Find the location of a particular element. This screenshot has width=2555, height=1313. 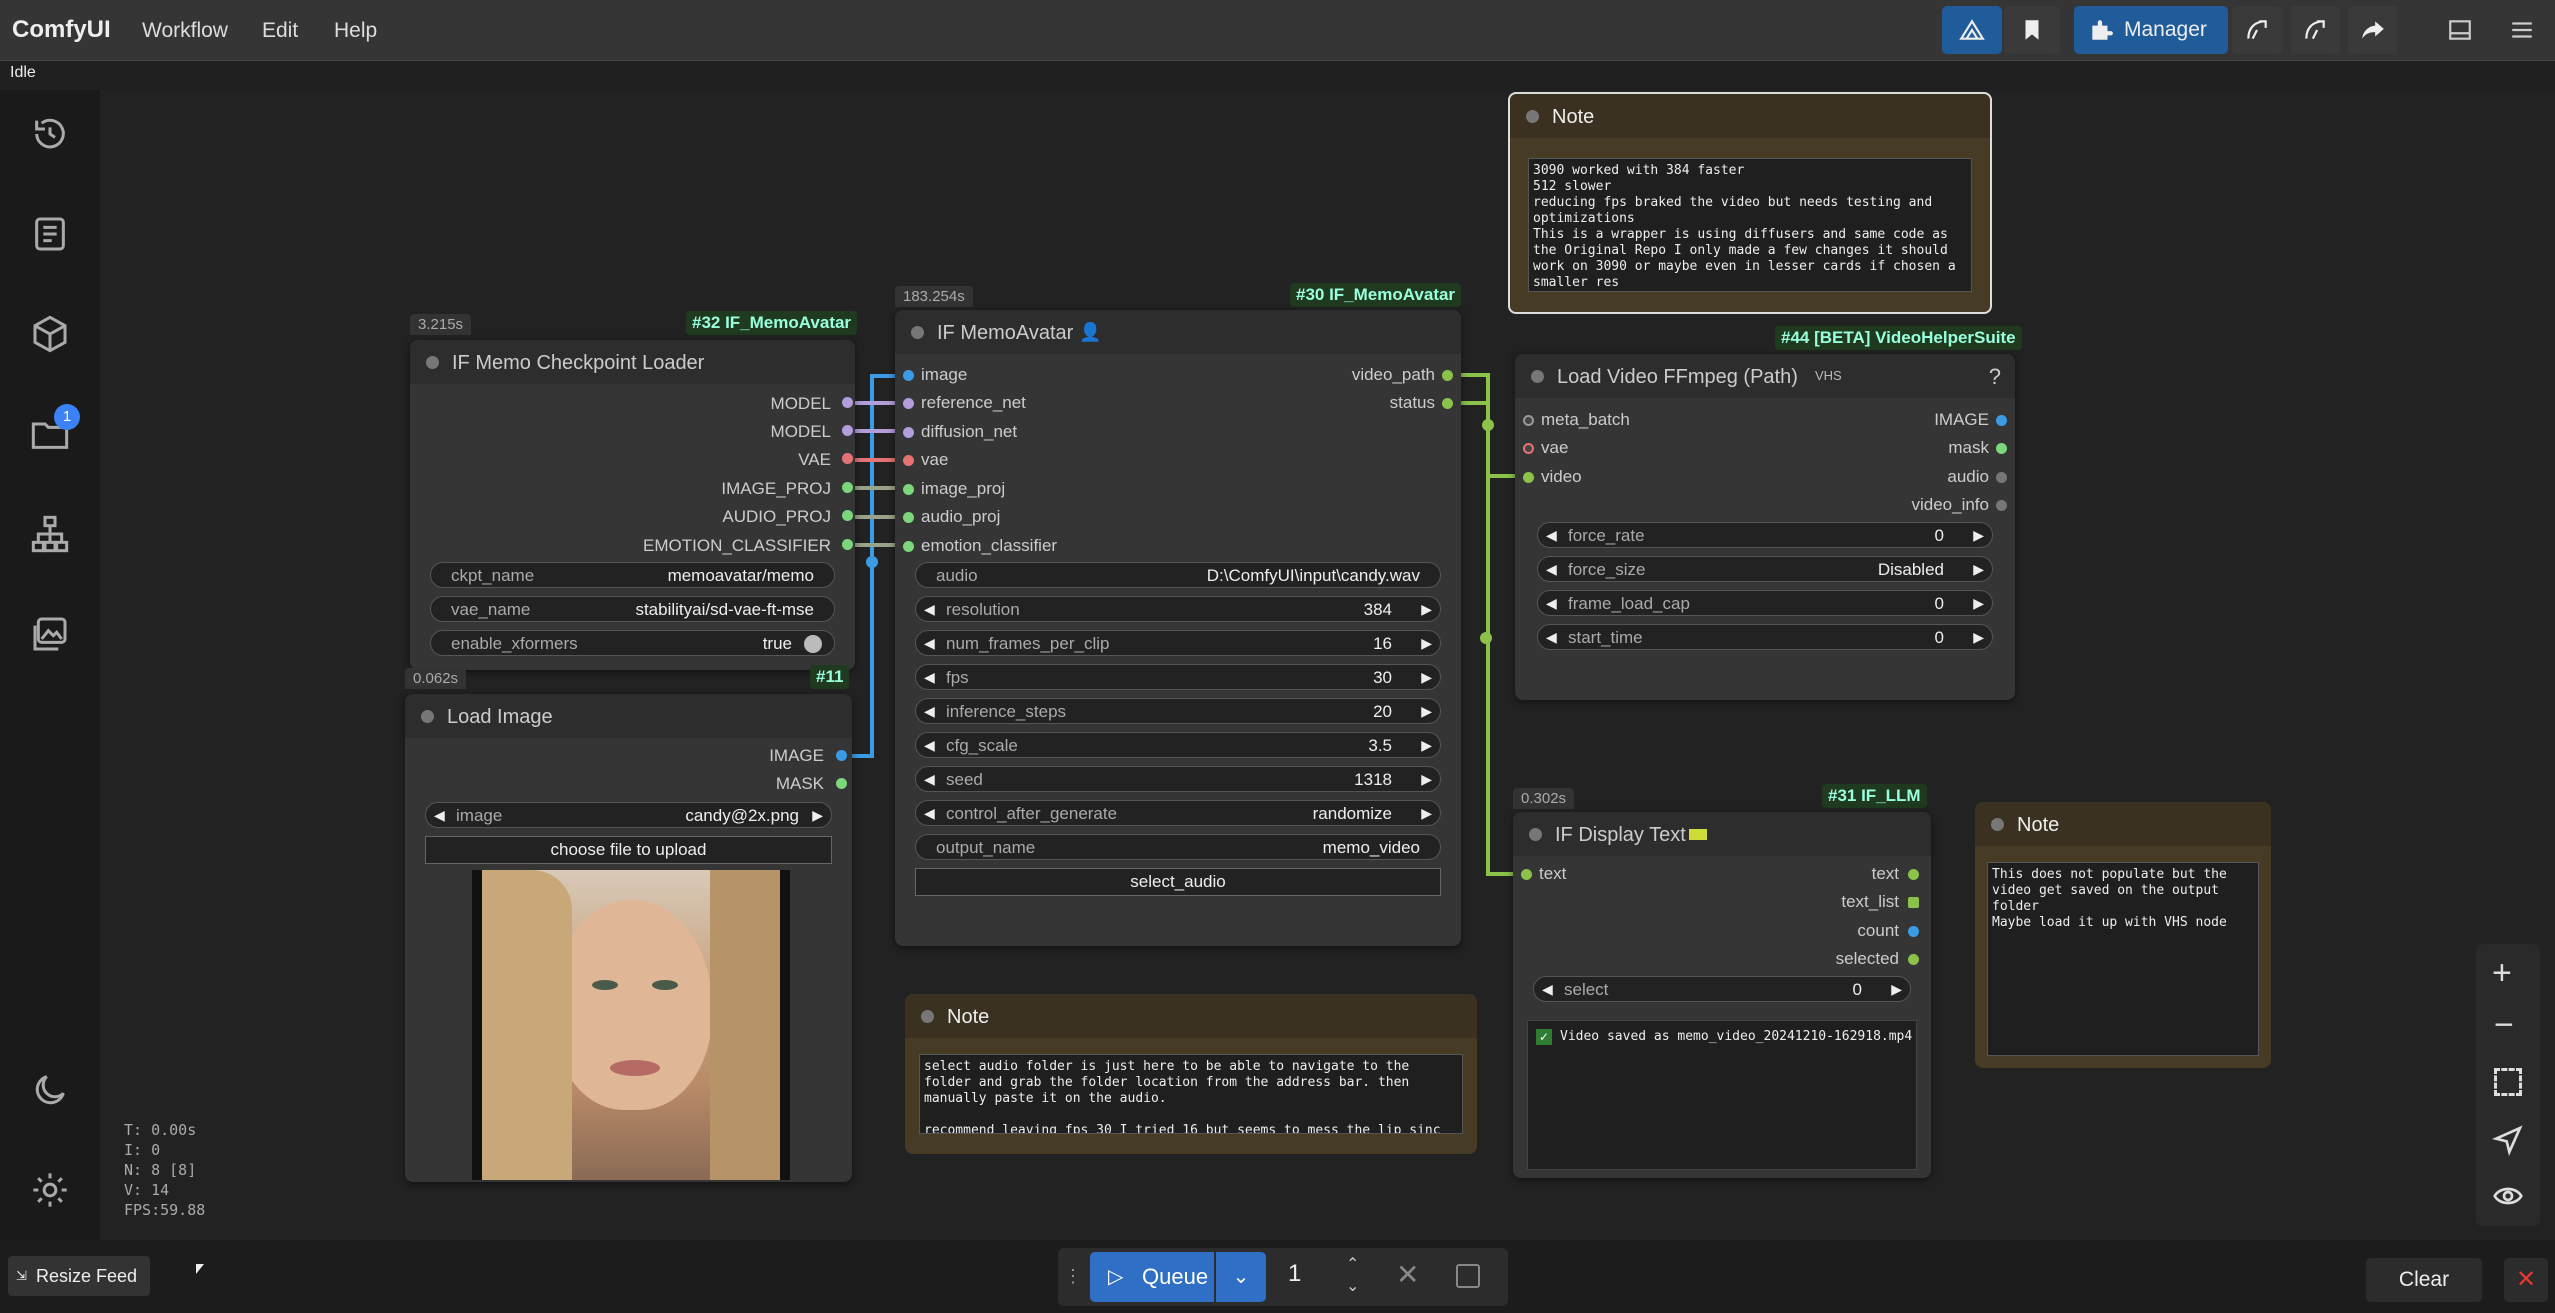

decrement-icon: ⌄ is located at coordinates (1352, 1286).